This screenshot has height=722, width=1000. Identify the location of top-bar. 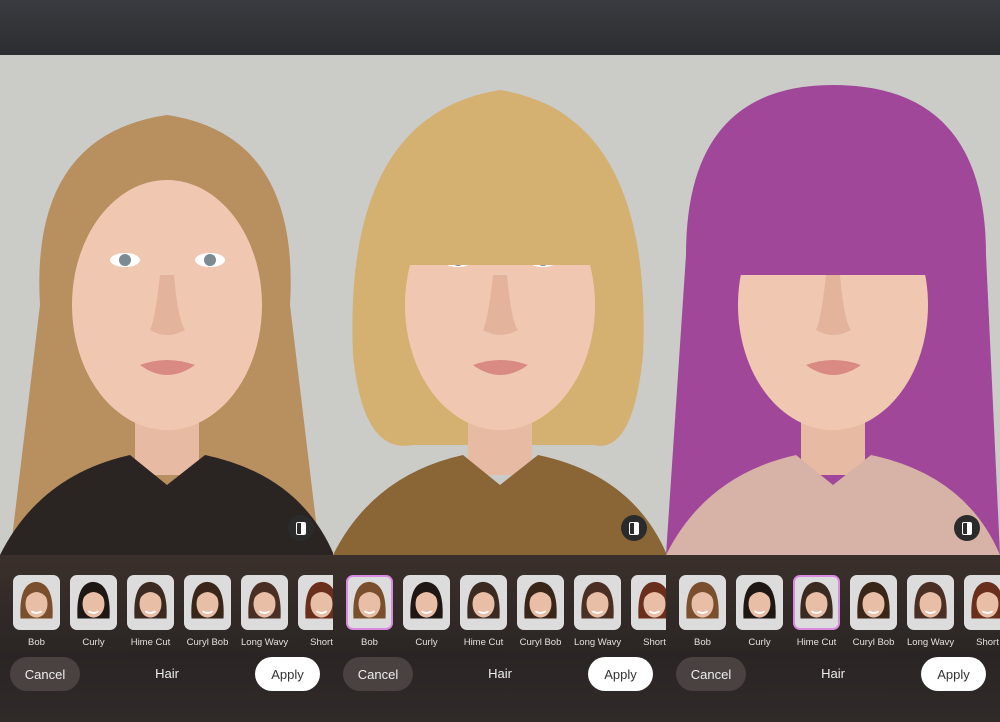
(500, 27).